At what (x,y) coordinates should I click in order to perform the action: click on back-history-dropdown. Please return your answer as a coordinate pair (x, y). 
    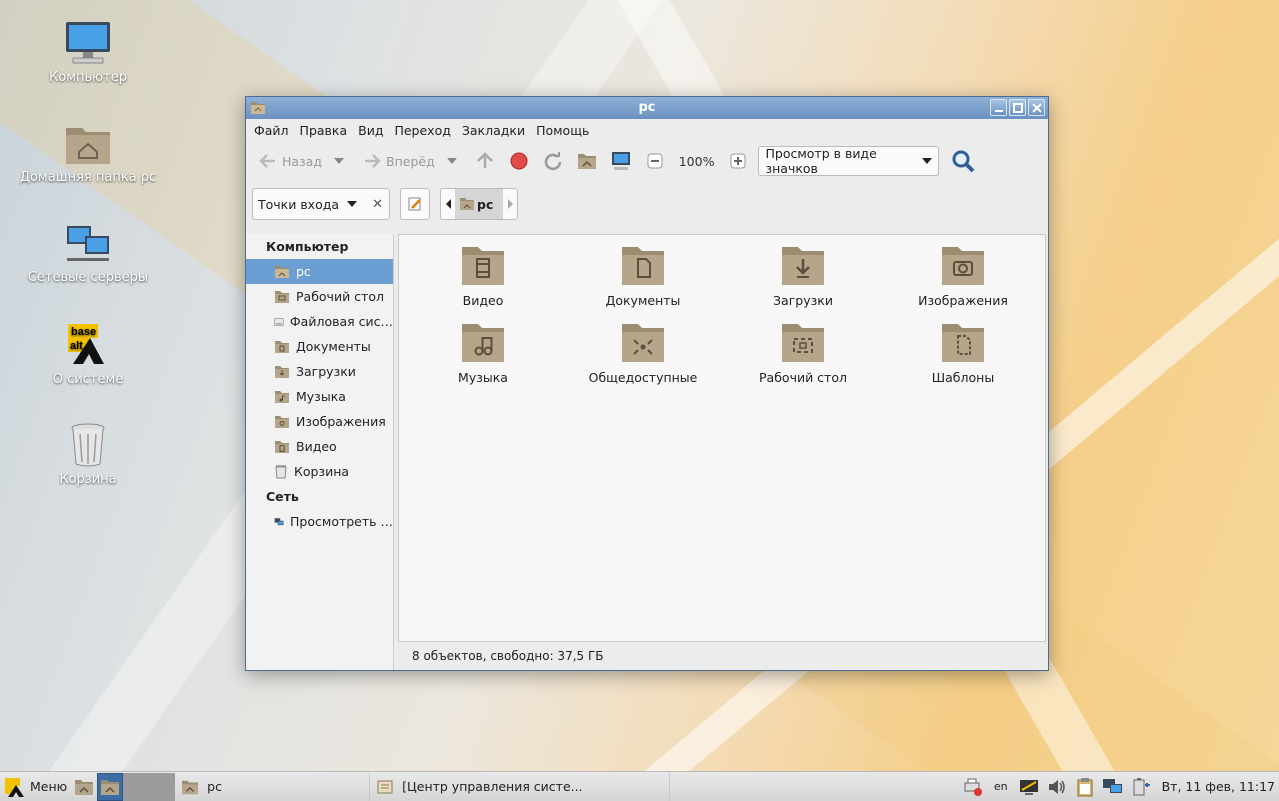
    Looking at the image, I should click on (339, 161).